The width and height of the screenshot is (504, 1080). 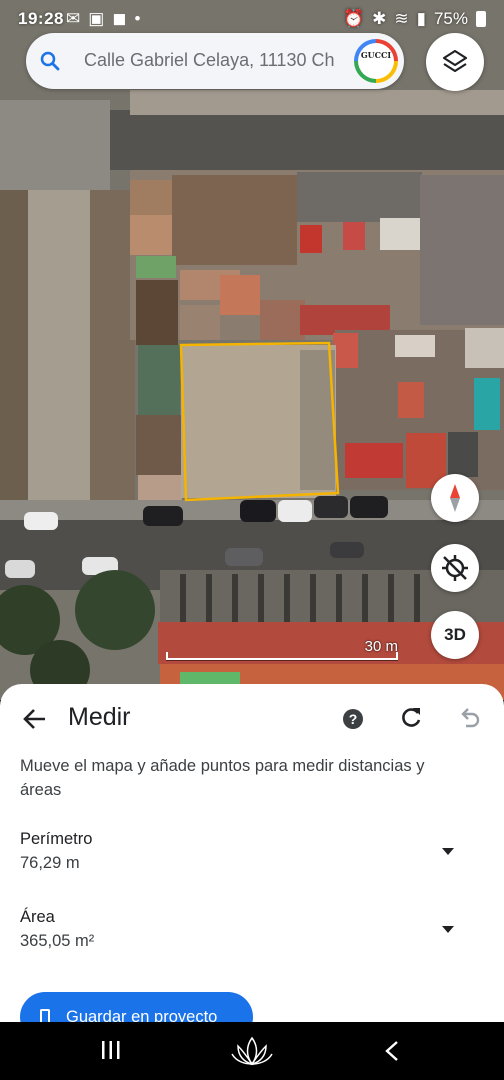 What do you see at coordinates (353, 719) in the screenshot?
I see `help-icon: ?` at bounding box center [353, 719].